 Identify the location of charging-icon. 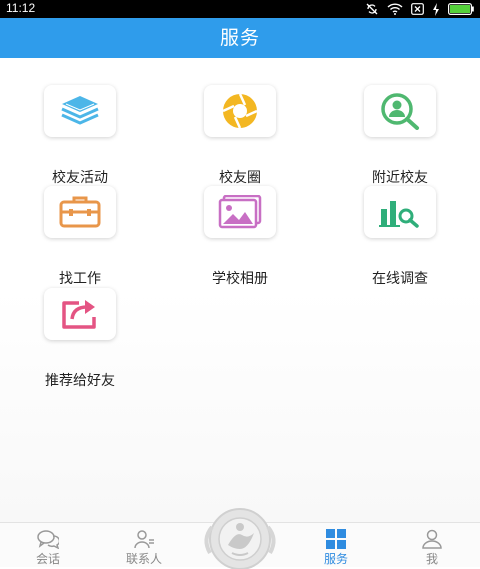
(436, 9).